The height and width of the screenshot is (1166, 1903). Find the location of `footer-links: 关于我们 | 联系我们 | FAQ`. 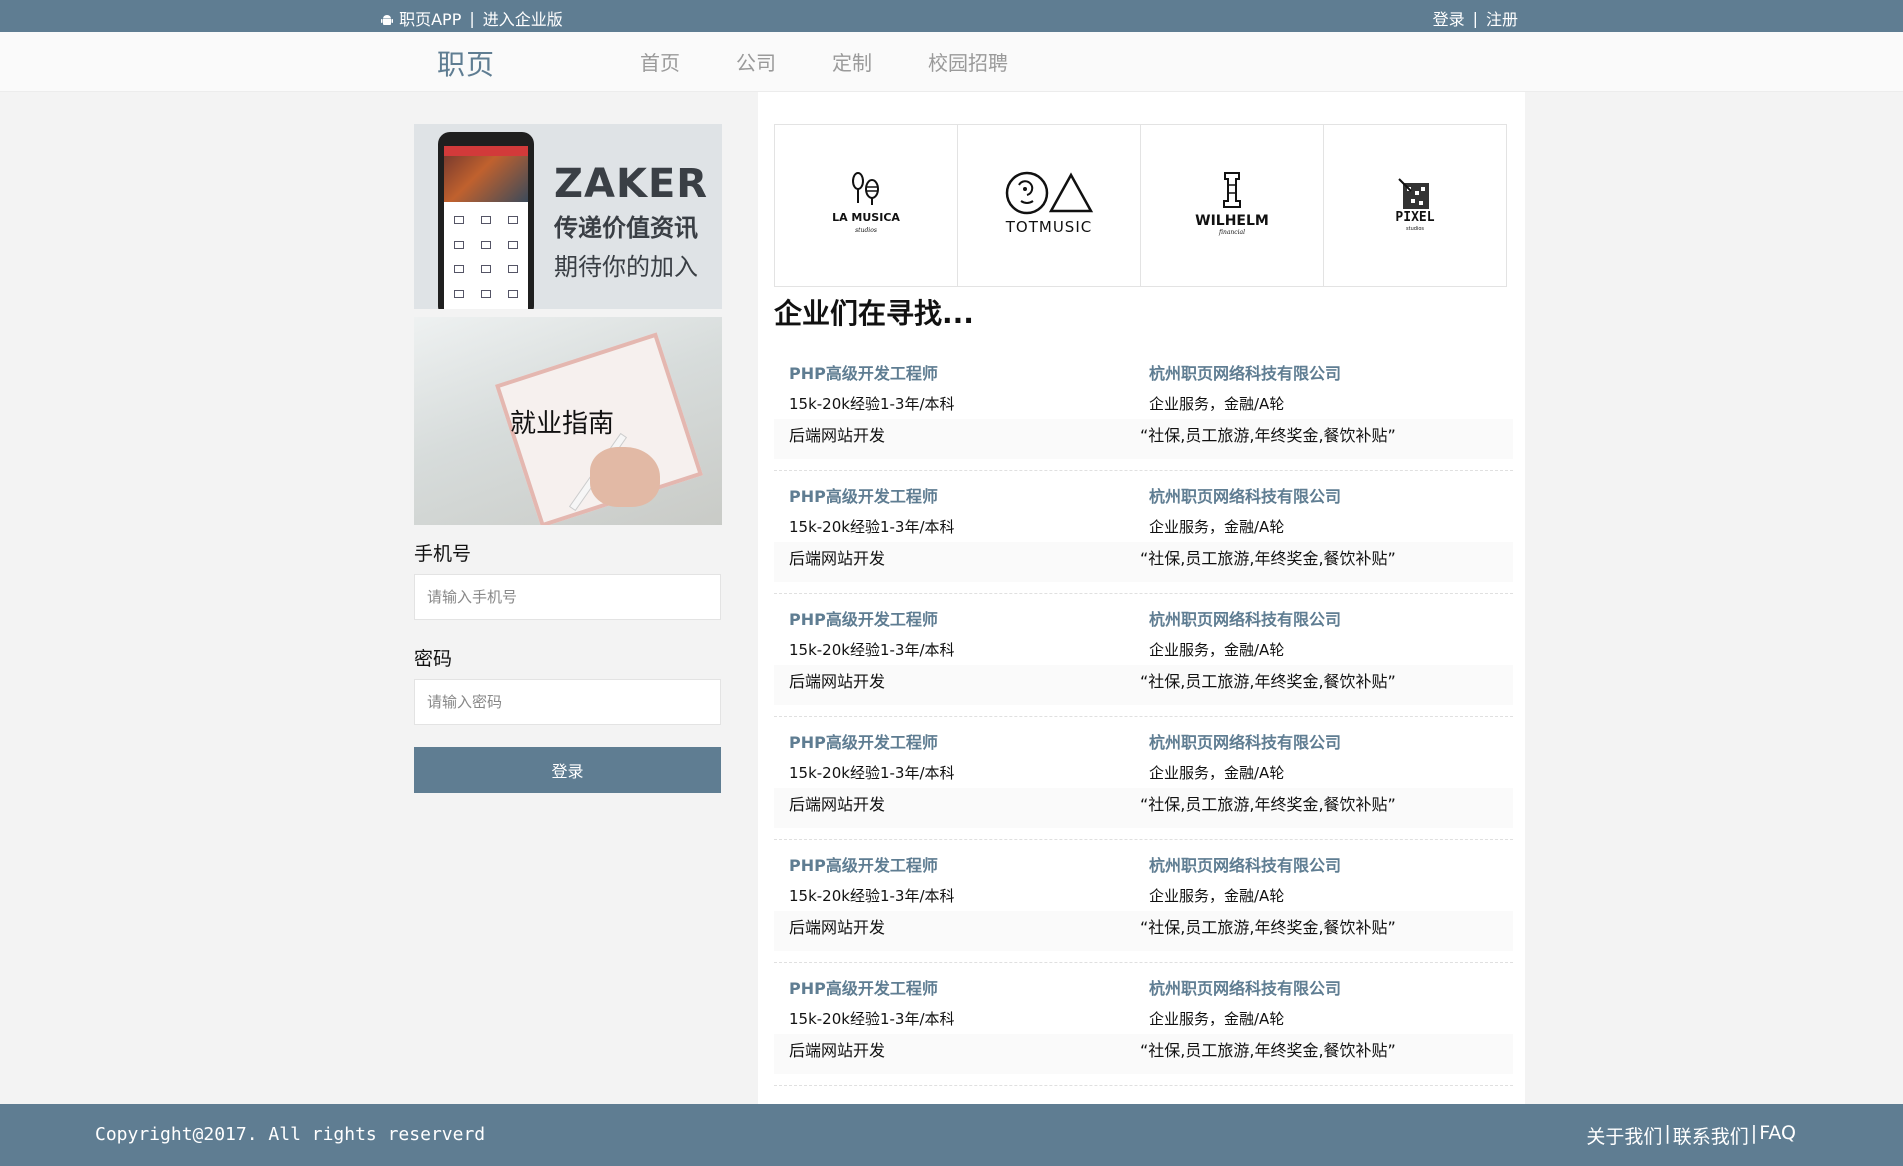

footer-links: 关于我们 | 联系我们 | FAQ is located at coordinates (1691, 1135).